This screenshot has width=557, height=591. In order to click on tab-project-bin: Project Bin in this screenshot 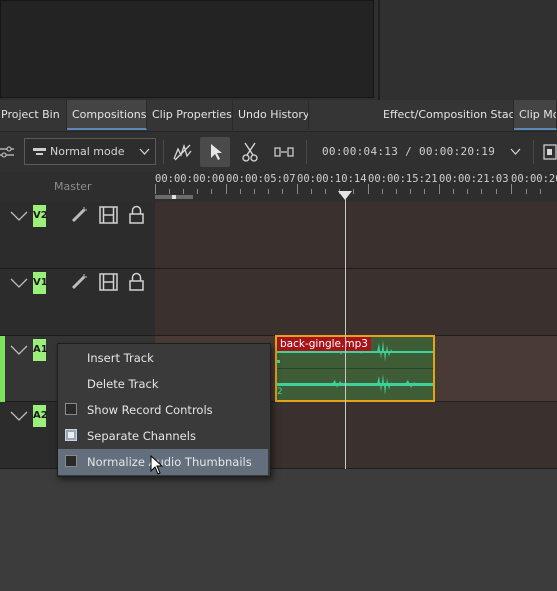, I will do `click(33, 115)`.